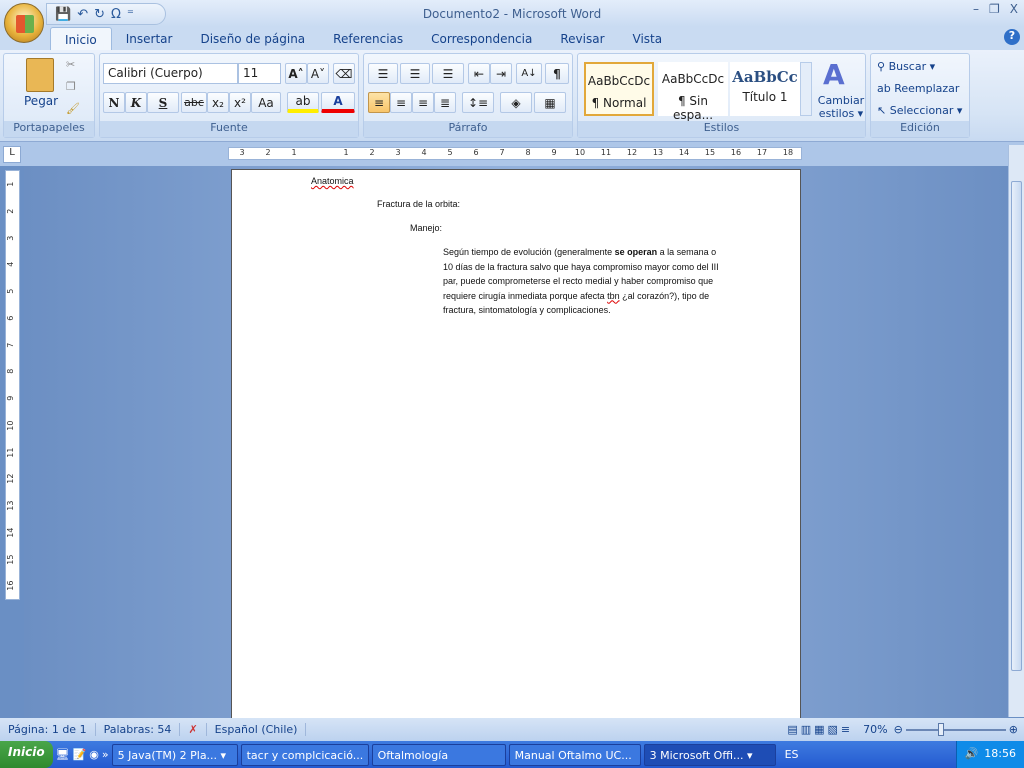 The image size is (1024, 768). Describe the element at coordinates (70, 64) in the screenshot. I see `cut-icon: ✂` at that location.